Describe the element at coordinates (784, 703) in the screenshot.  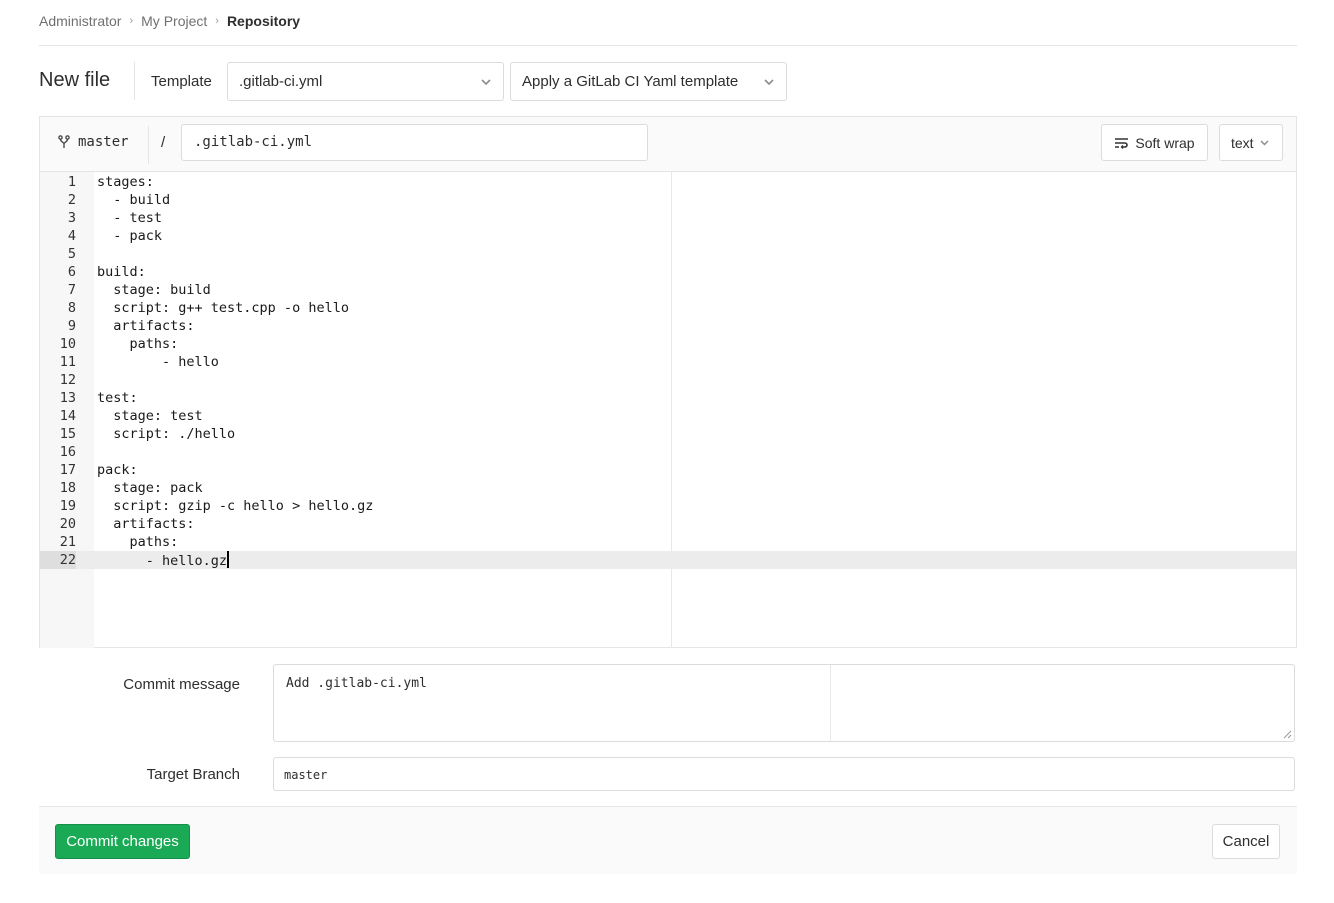
I see `commit-message-textarea: Add .gitlab-ci.yml` at that location.